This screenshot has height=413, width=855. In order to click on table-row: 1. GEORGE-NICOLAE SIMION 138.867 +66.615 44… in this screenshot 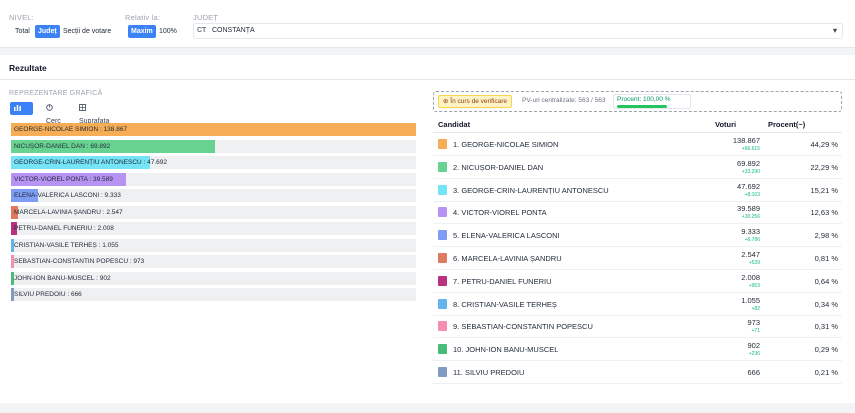, I will do `click(637, 144)`.